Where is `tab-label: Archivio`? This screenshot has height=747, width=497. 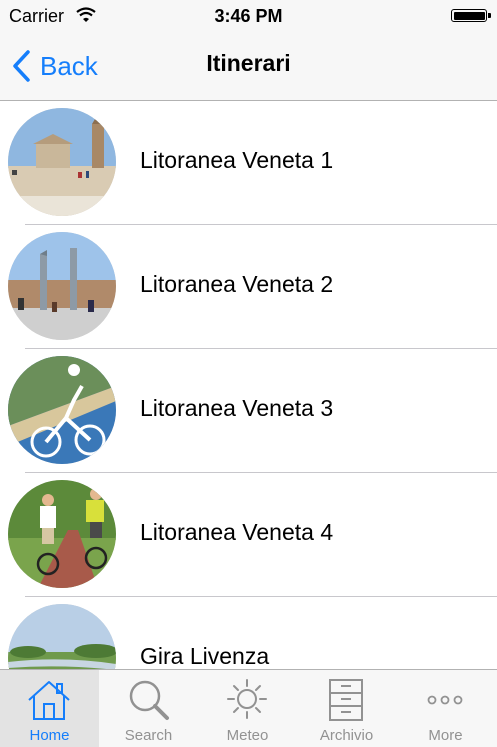 tab-label: Archivio is located at coordinates (346, 735).